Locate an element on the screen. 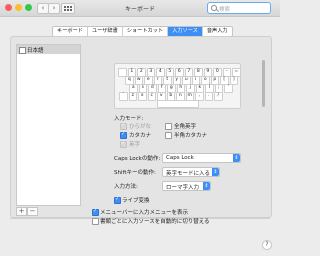  hiragana-label: ひらがな is located at coordinates (140, 127).